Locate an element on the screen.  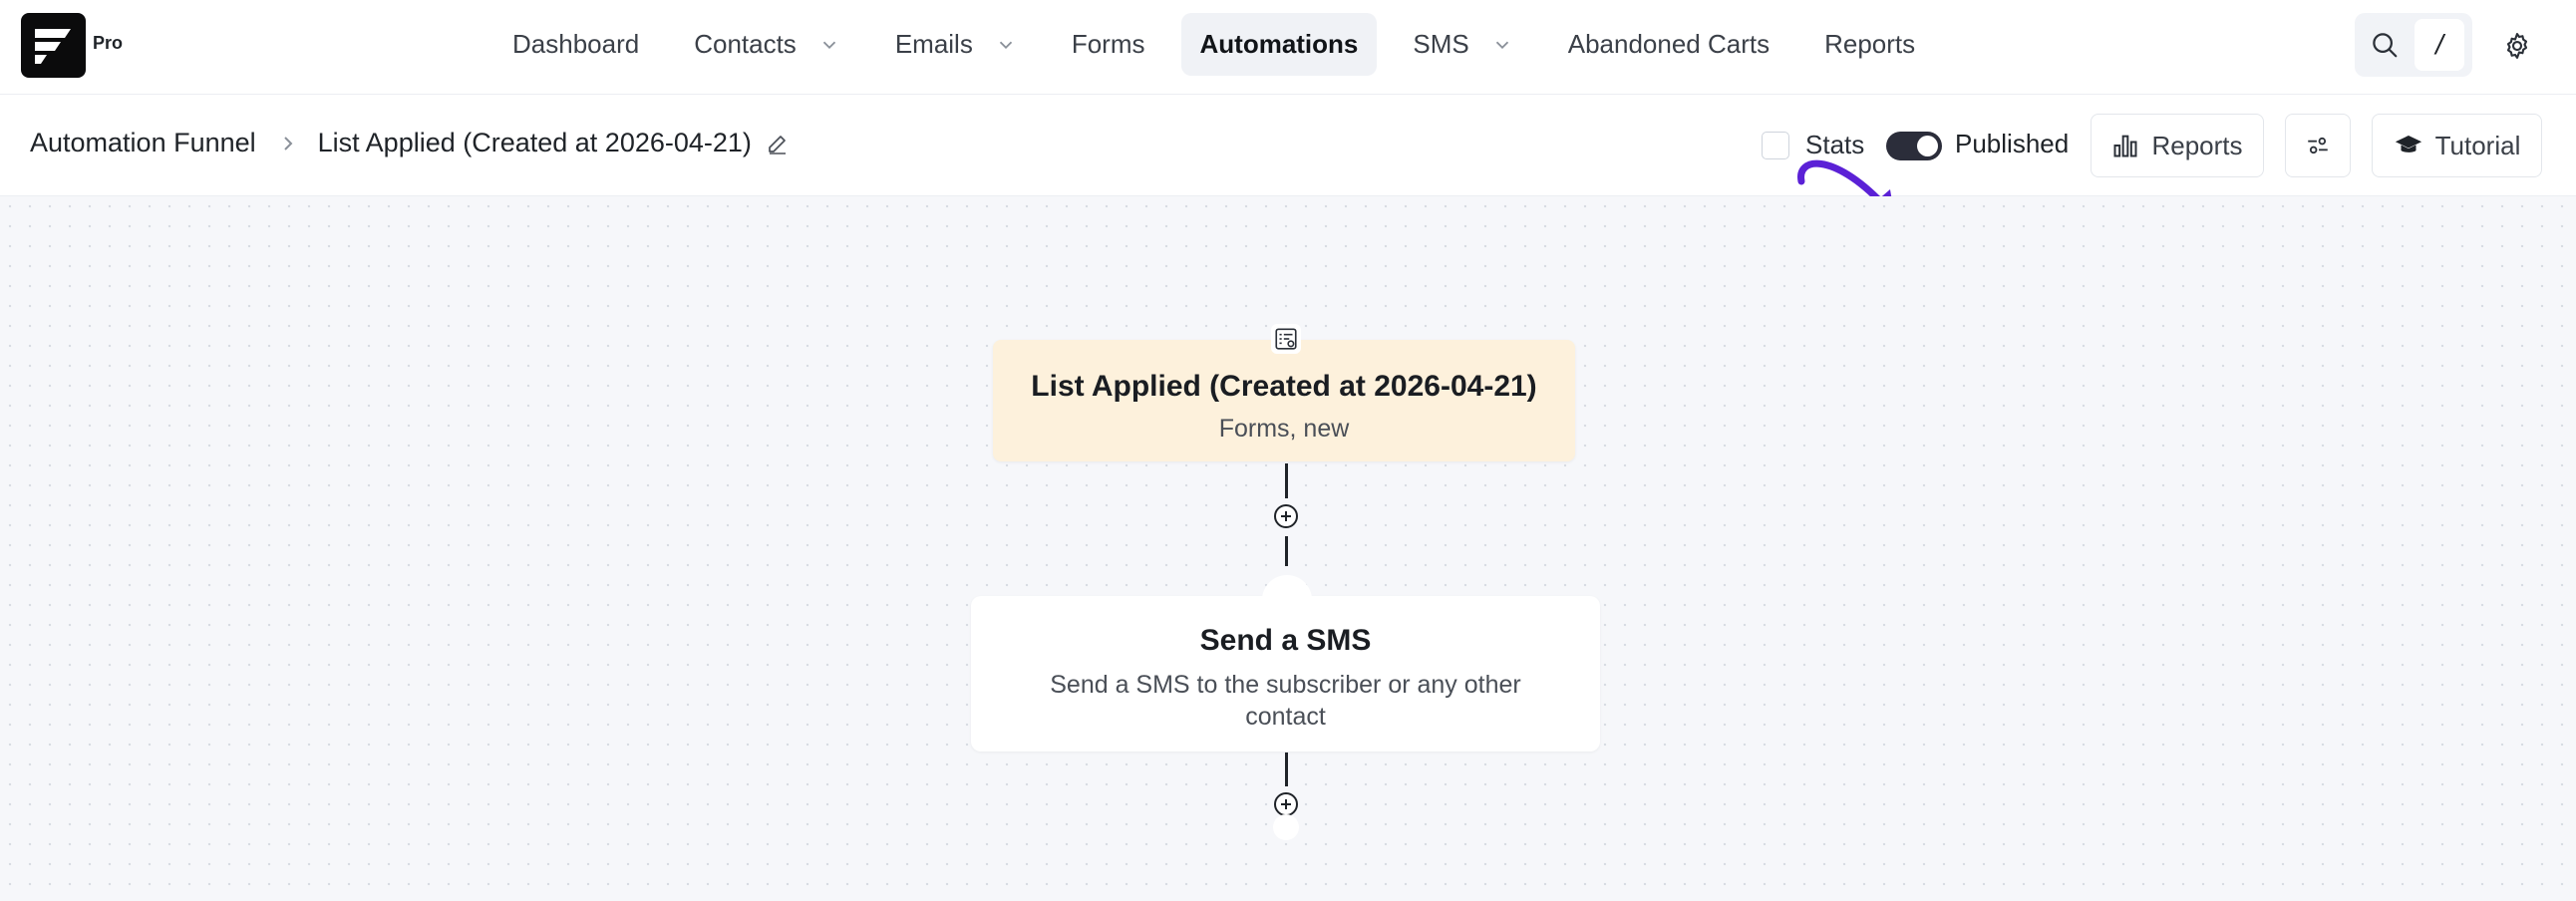
nav-label: Abandoned Carts is located at coordinates (1669, 44).